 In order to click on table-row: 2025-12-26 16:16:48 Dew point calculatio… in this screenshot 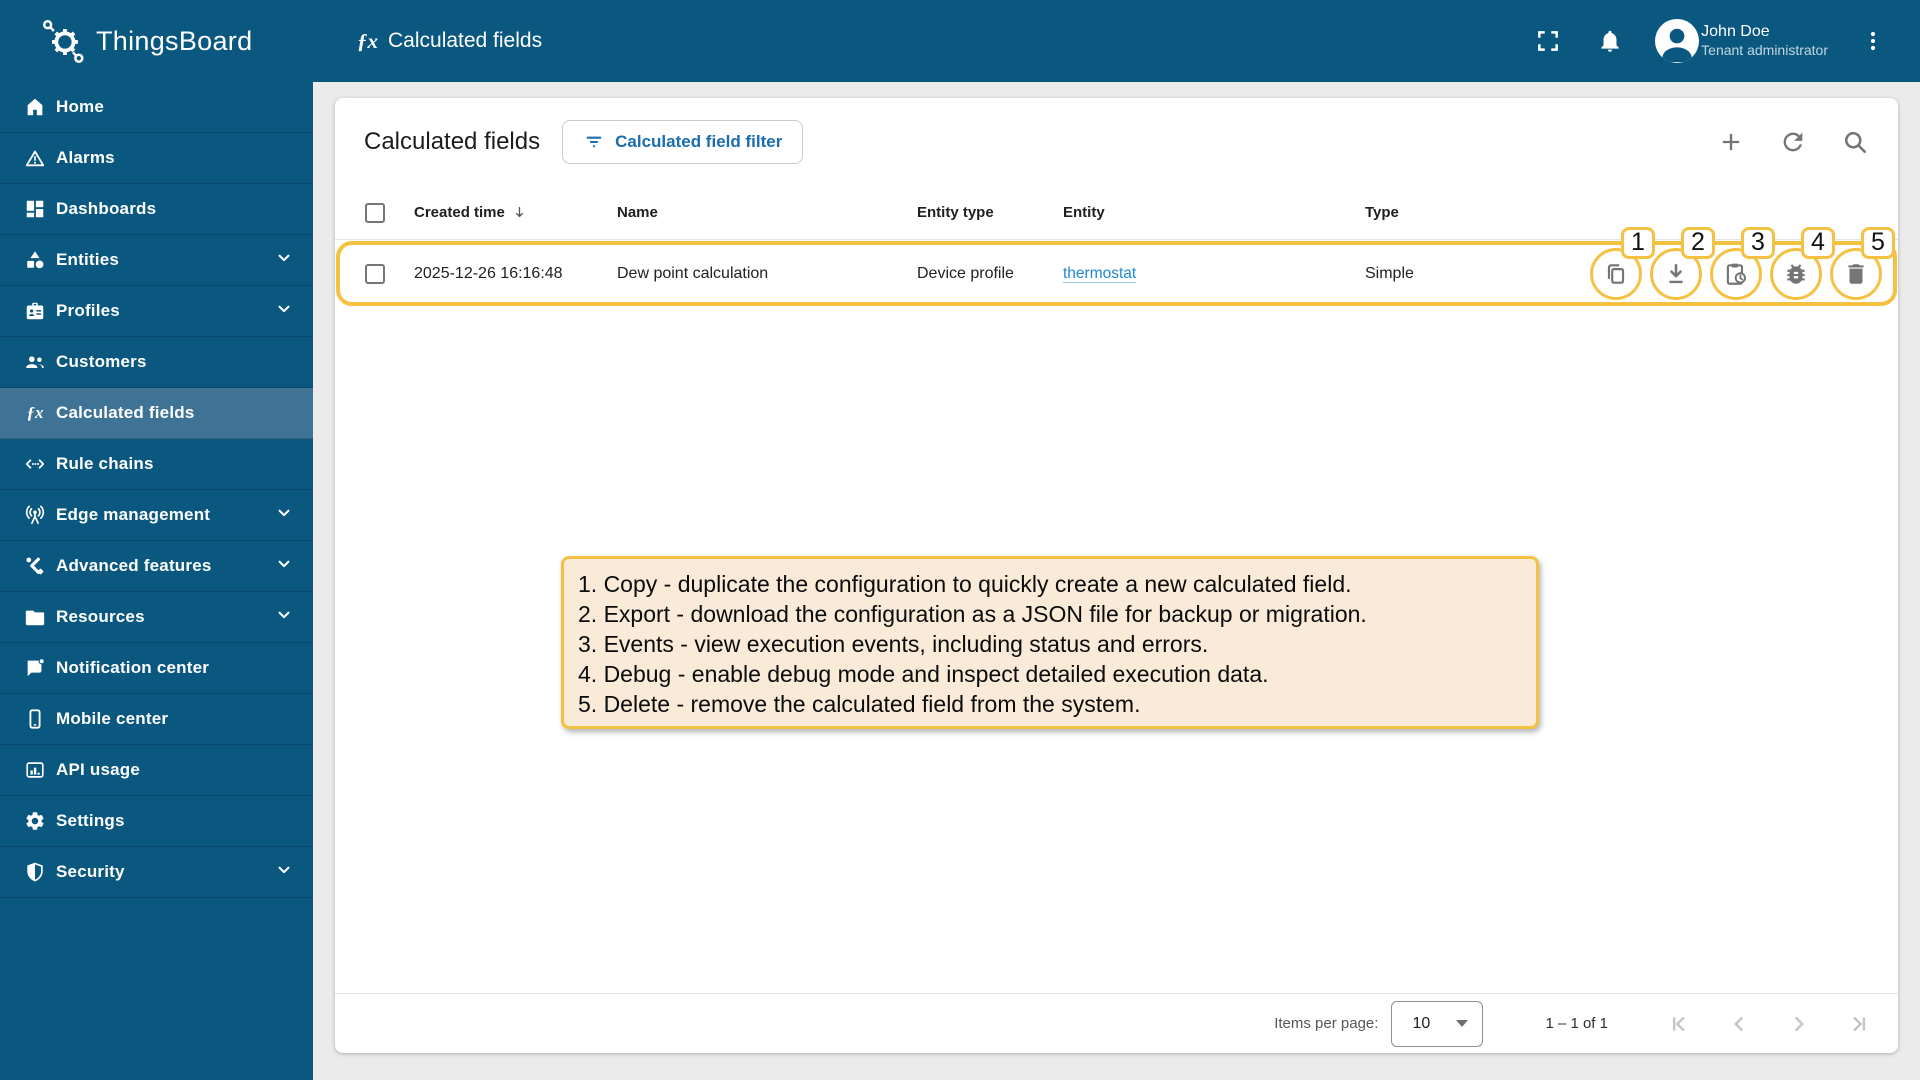, I will do `click(1116, 266)`.